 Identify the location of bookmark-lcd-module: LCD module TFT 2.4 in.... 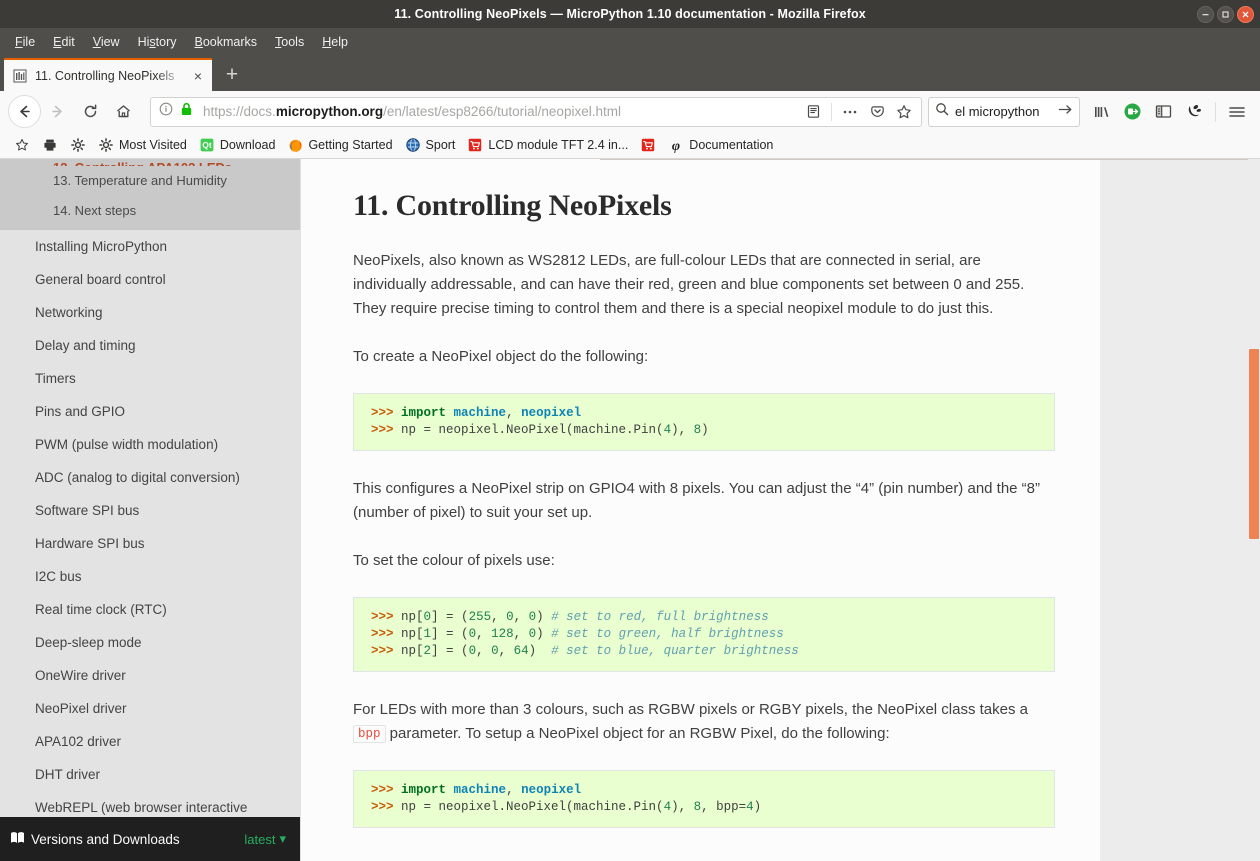
(547, 145).